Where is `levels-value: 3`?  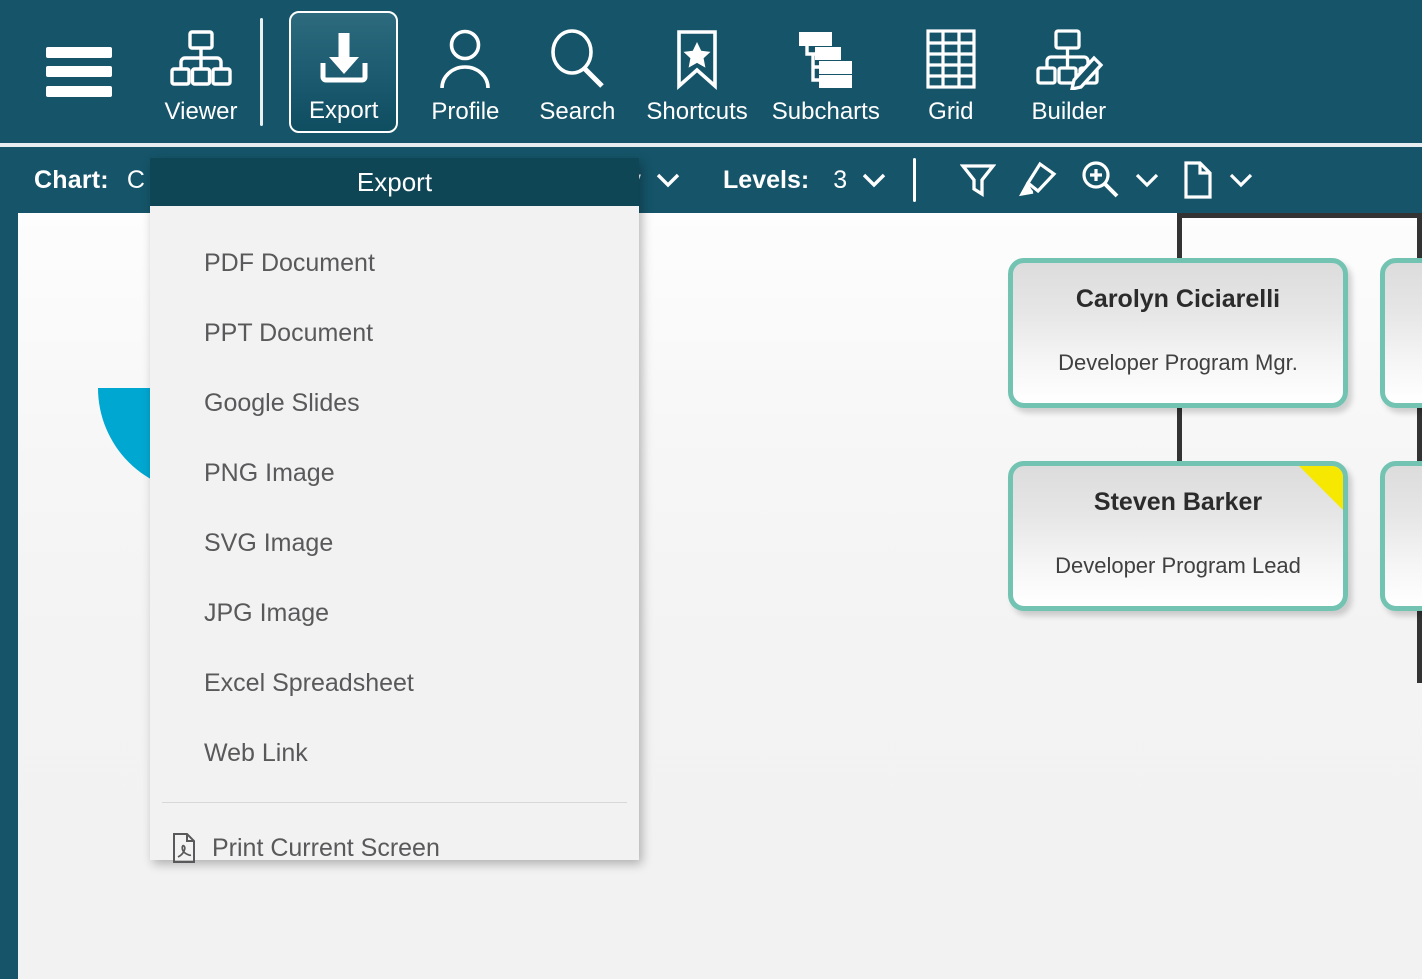 levels-value: 3 is located at coordinates (840, 179).